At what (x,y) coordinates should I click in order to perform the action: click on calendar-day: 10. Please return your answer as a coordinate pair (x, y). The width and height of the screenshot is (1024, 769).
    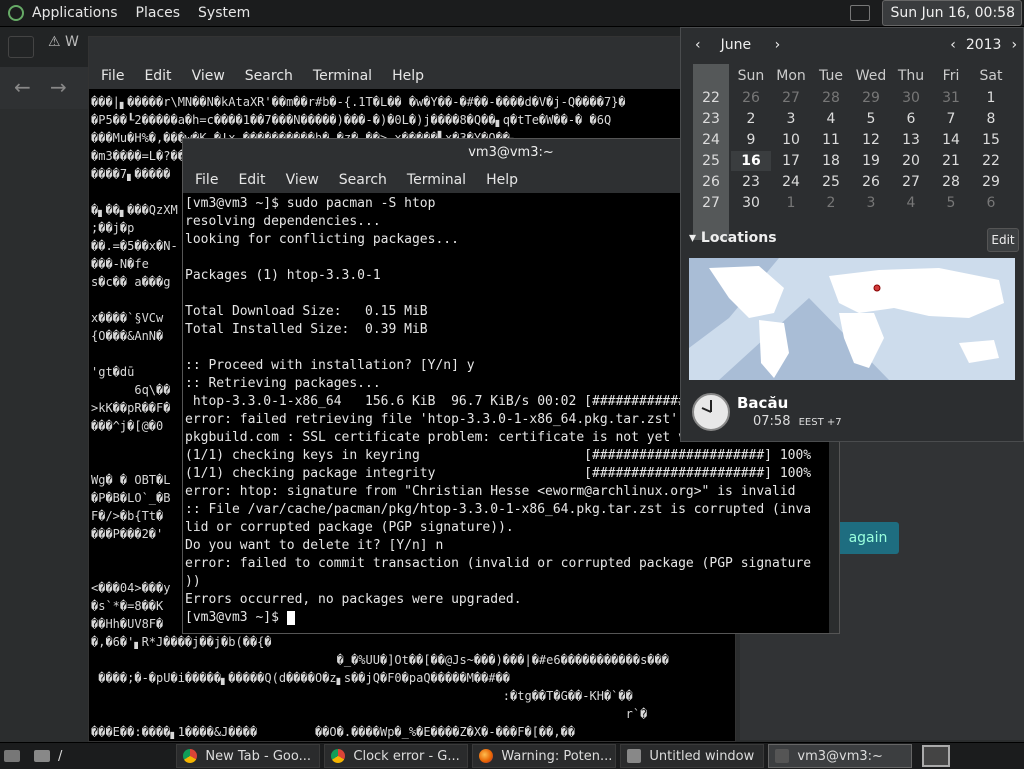
    Looking at the image, I should click on (791, 140).